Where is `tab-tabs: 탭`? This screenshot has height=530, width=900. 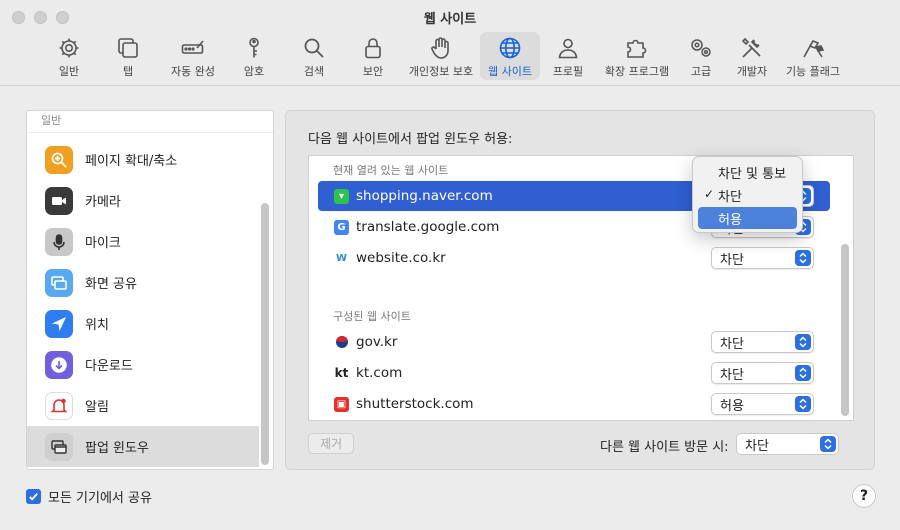
tab-tabs: 탭 is located at coordinates (128, 56).